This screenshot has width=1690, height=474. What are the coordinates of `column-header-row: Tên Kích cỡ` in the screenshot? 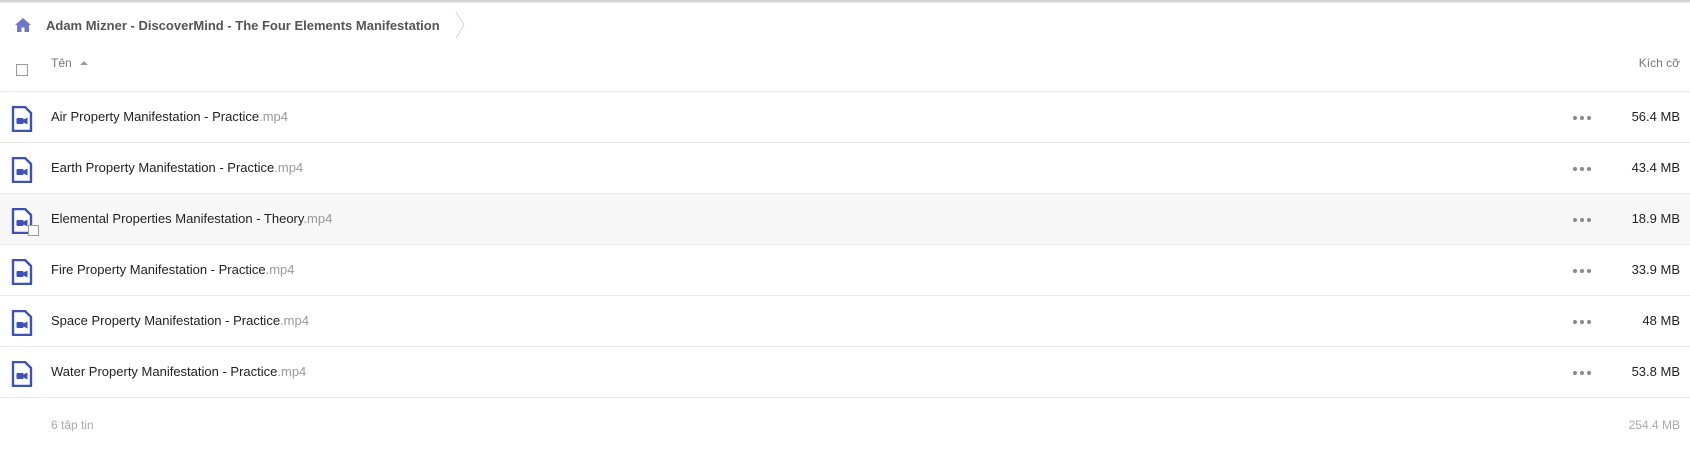 It's located at (845, 69).